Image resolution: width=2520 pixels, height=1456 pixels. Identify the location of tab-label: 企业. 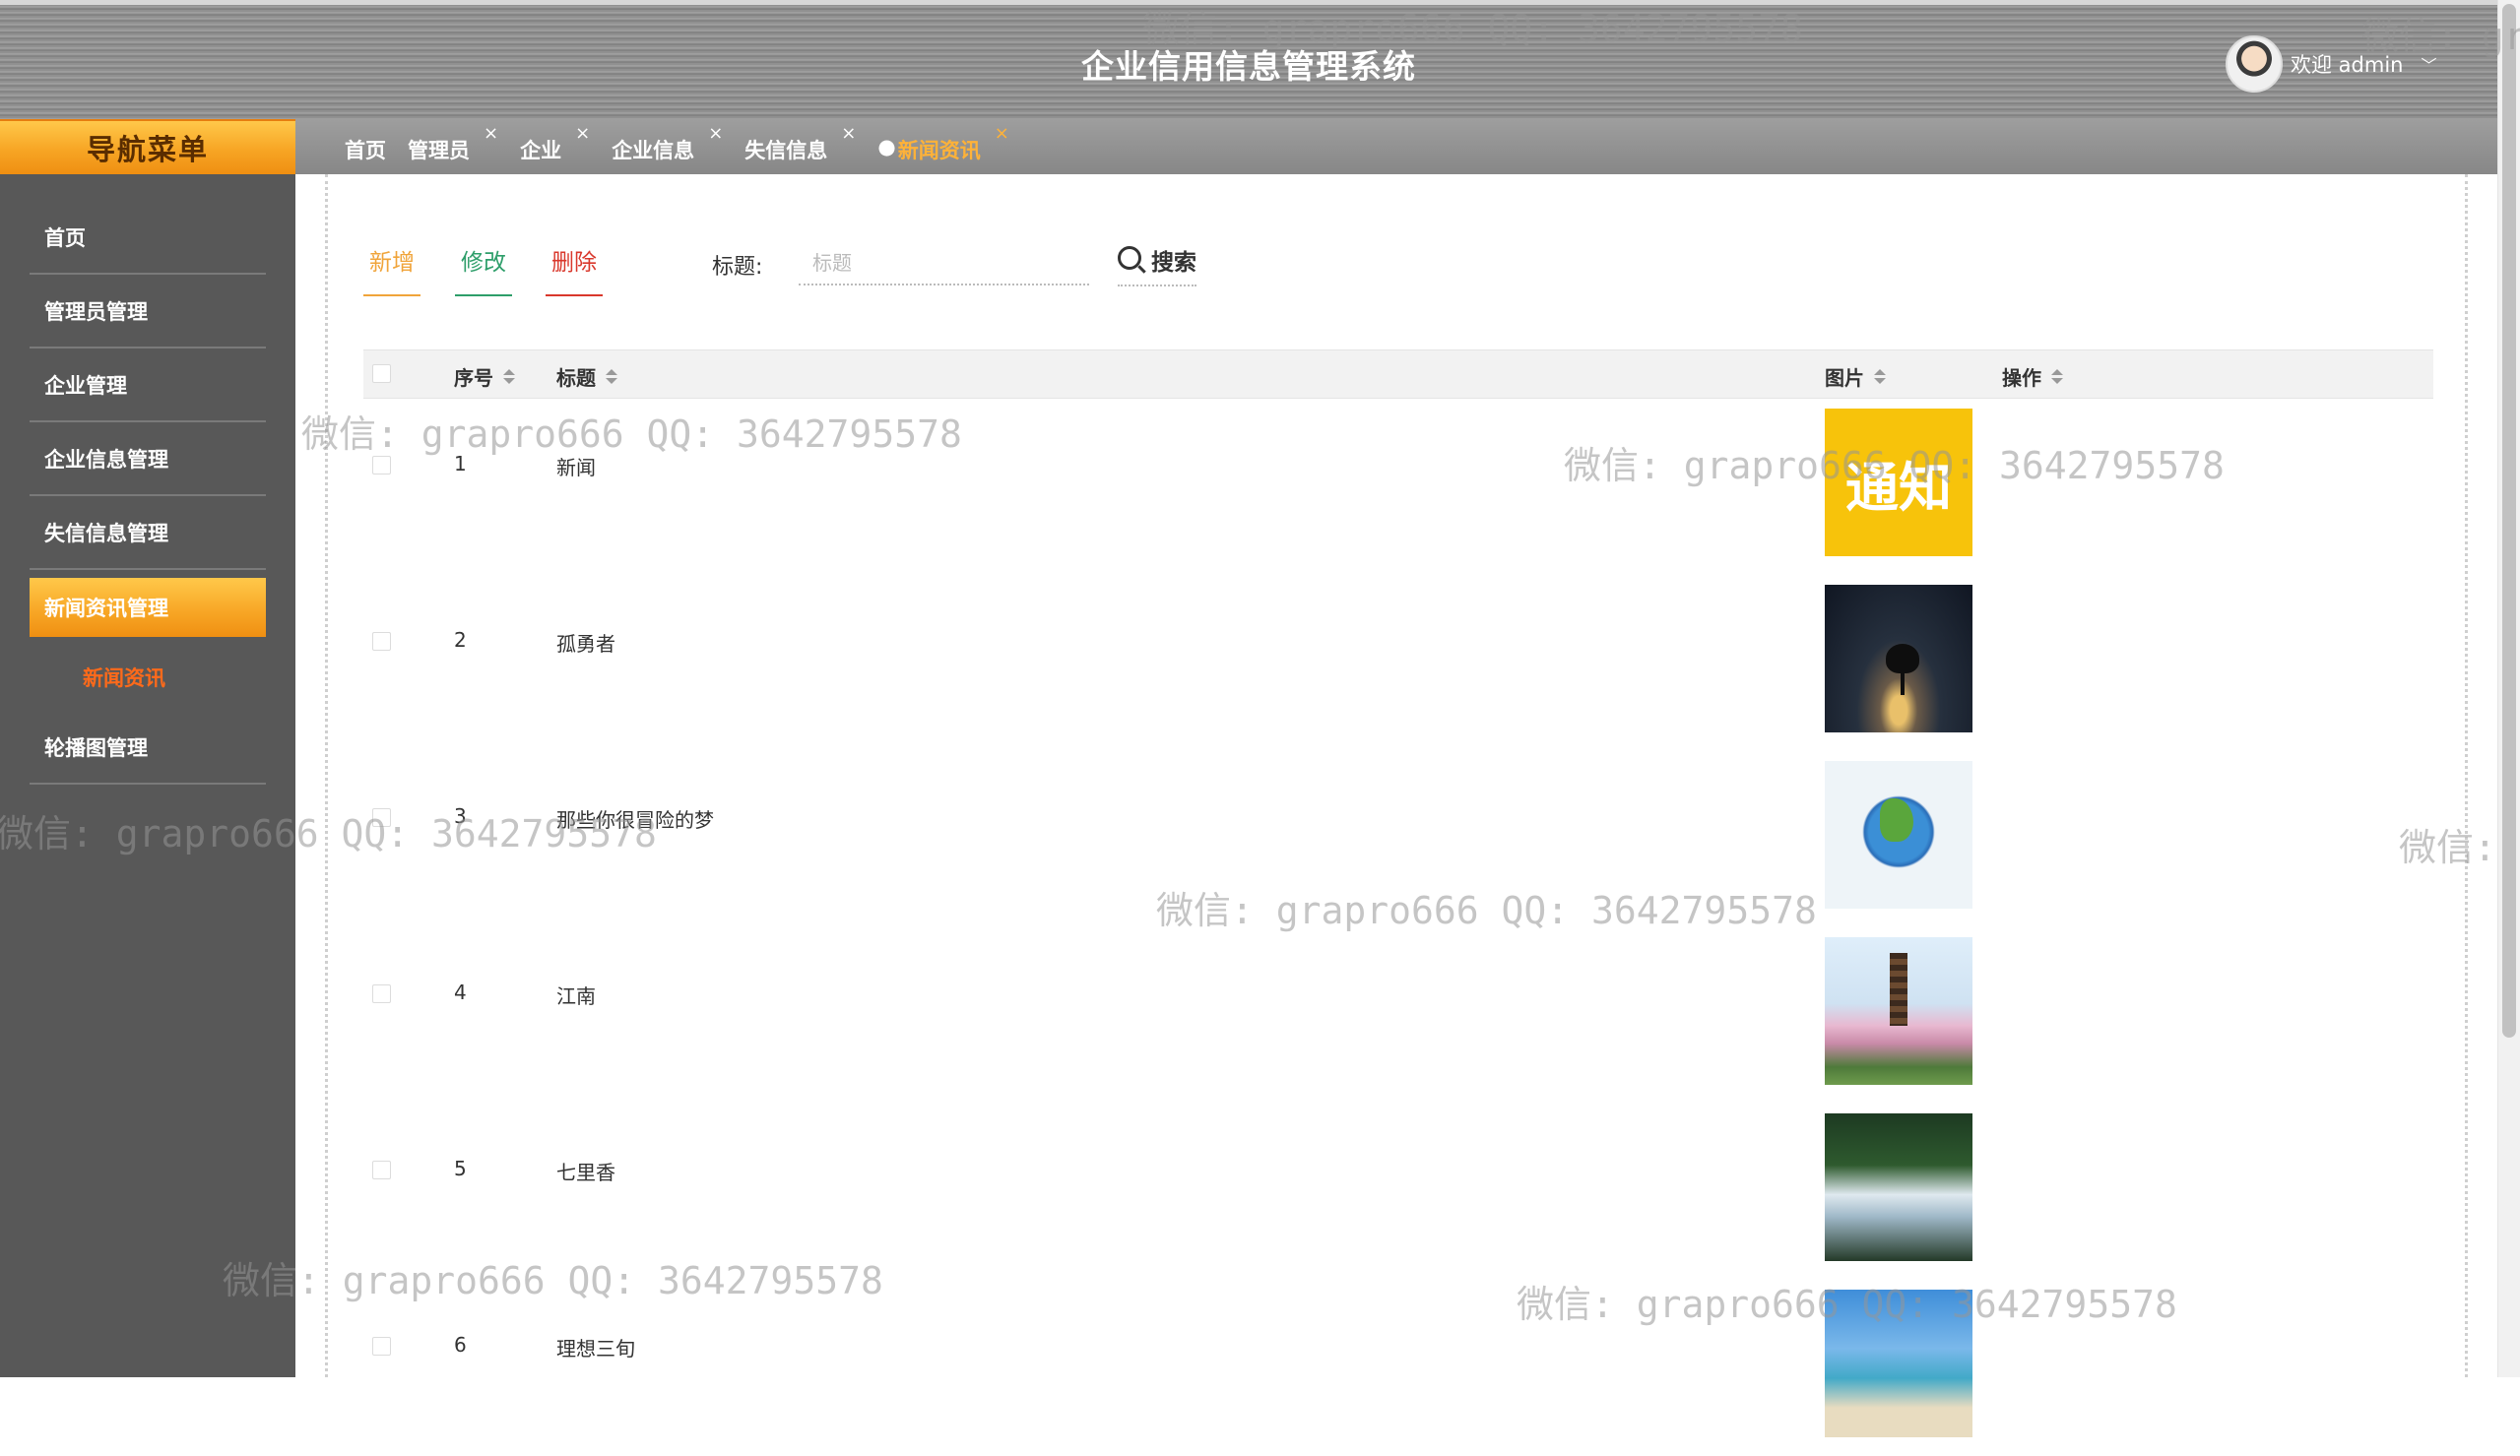
(541, 150).